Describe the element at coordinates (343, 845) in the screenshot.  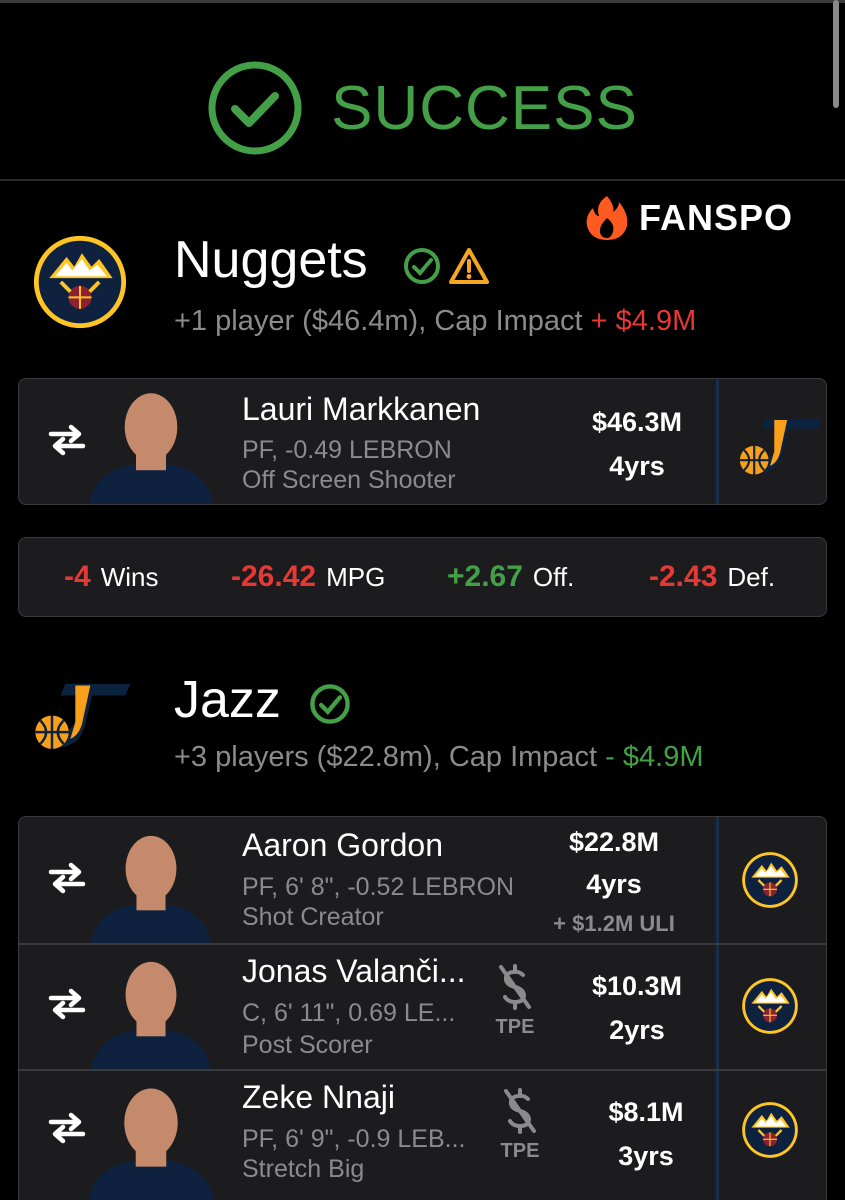
I see `player-name: Aaron Gordon` at that location.